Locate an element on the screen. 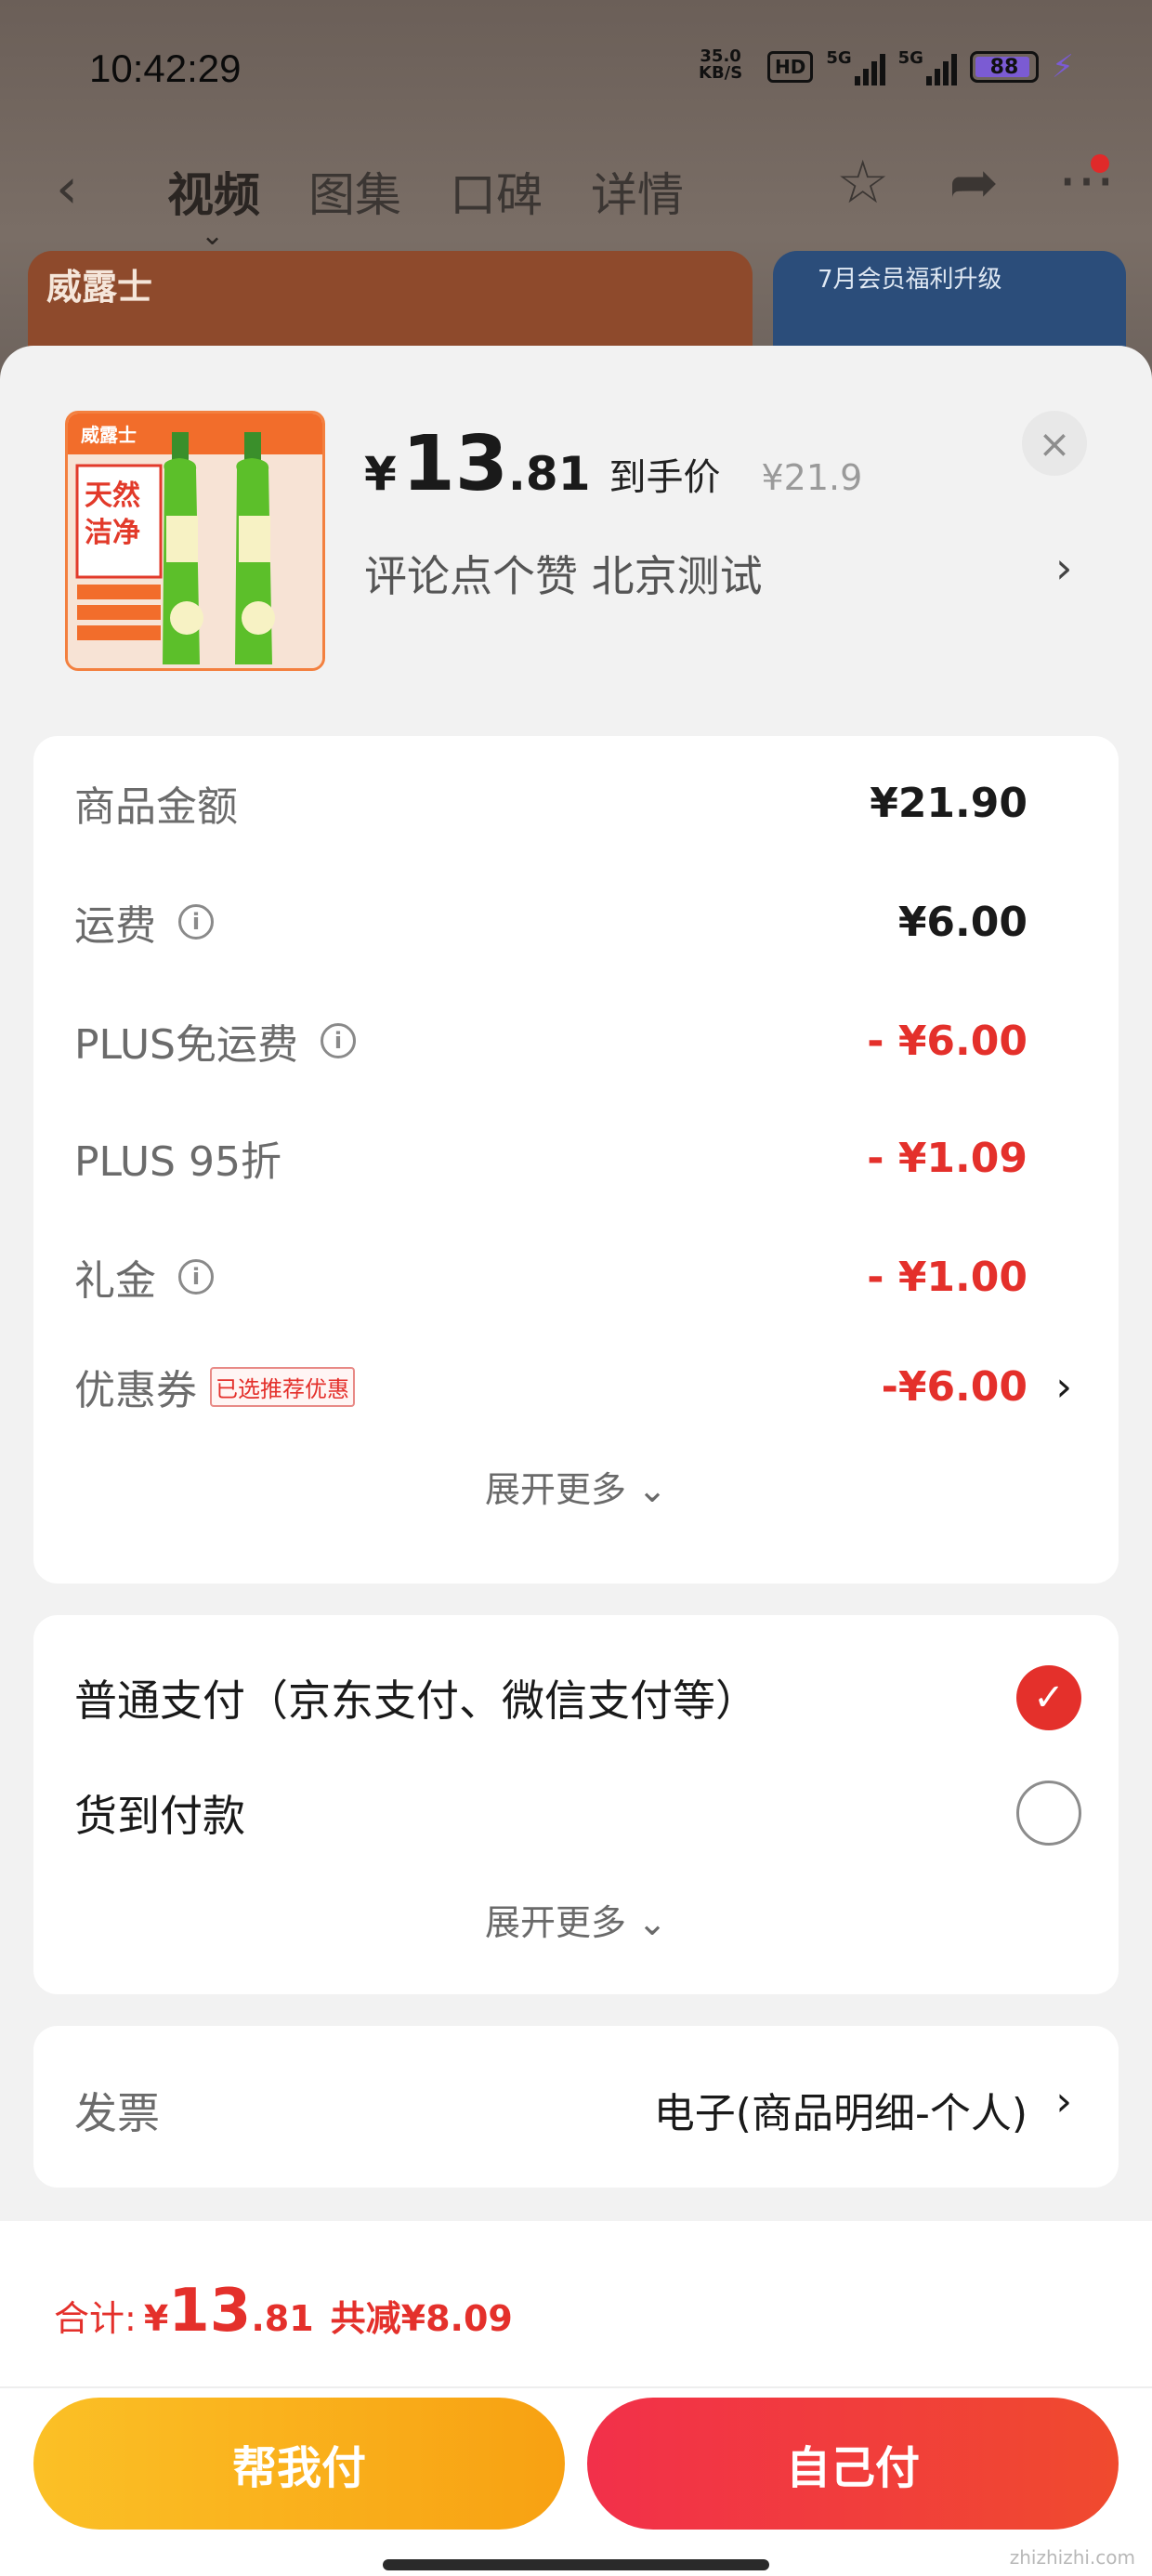 The width and height of the screenshot is (1152, 2576). status-bar: 10:42:29 35.0 KB/S HD 5G 5G 88 ⚡ is located at coordinates (576, 66).